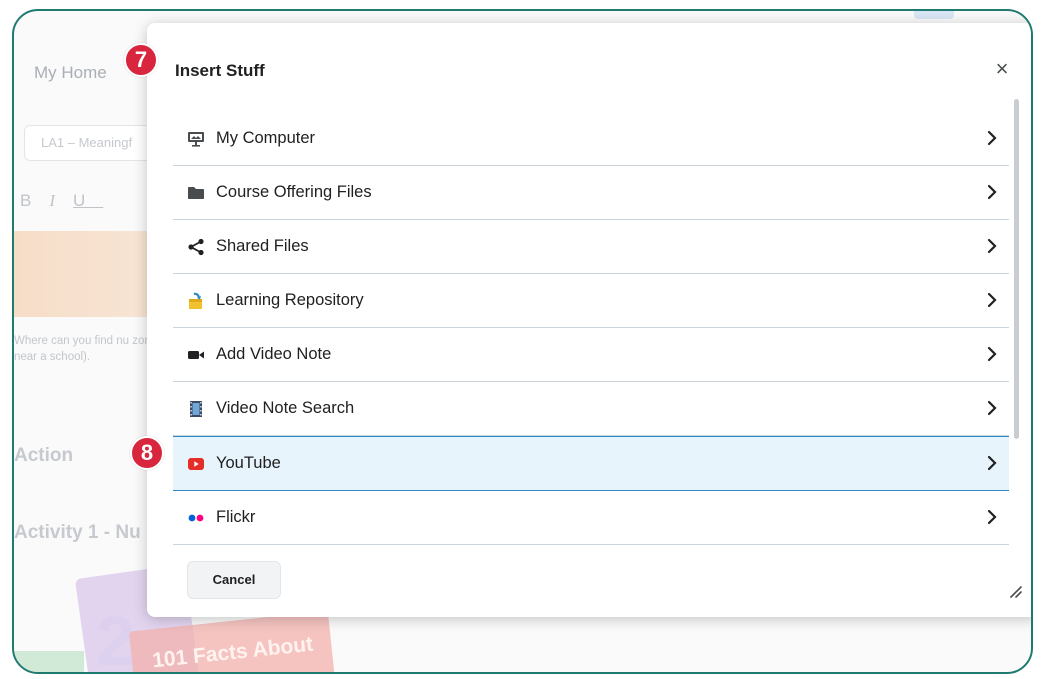 The image size is (1047, 679). I want to click on list-item-label: Course Offering Files, so click(294, 192).